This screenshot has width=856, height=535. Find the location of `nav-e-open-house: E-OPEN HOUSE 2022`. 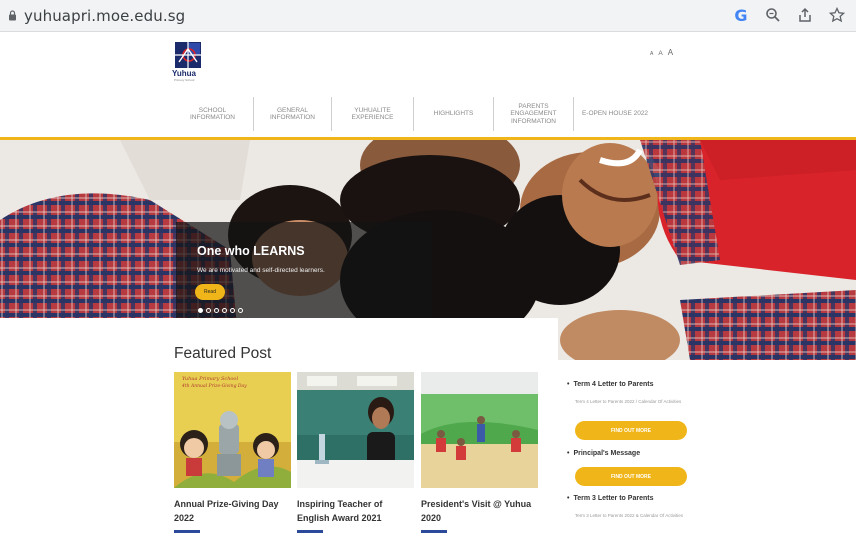

nav-e-open-house: E-OPEN HOUSE 2022 is located at coordinates (615, 114).